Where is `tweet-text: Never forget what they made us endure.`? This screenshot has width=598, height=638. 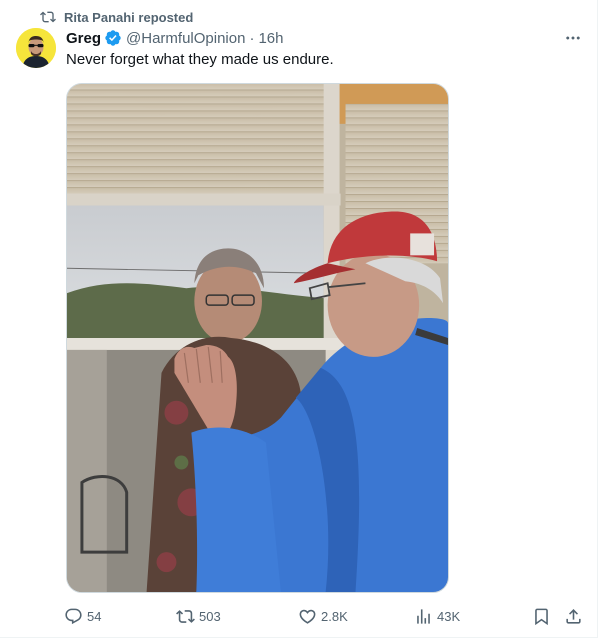
tweet-text: Never forget what they made us endure. is located at coordinates (200, 59).